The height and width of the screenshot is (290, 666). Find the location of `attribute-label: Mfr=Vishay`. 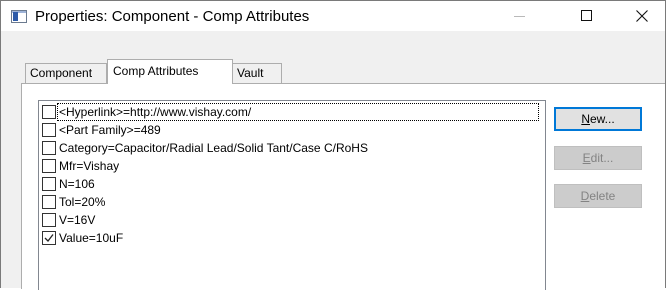

attribute-label: Mfr=Vishay is located at coordinates (89, 166).